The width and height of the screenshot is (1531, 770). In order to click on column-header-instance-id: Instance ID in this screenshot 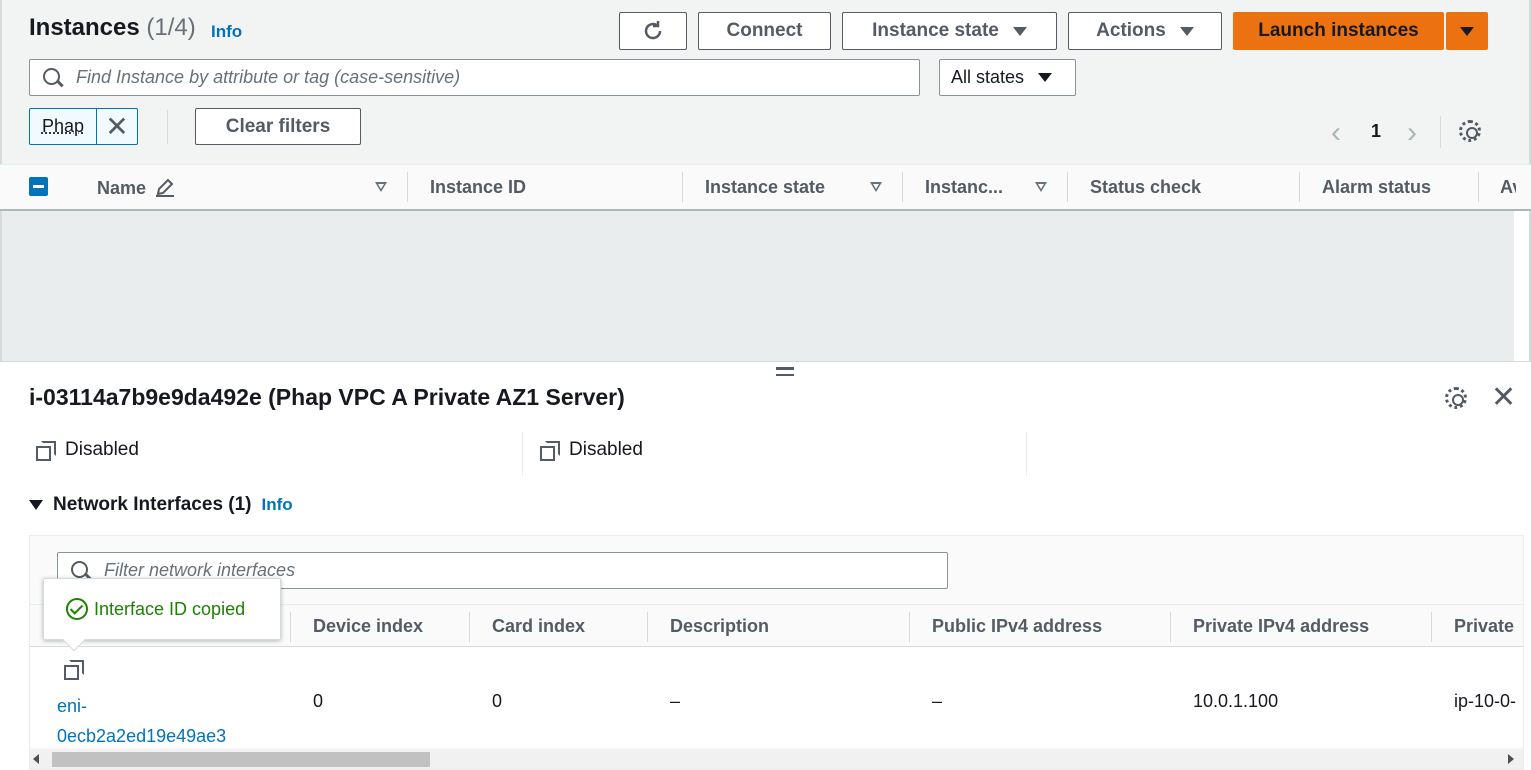, I will do `click(478, 187)`.